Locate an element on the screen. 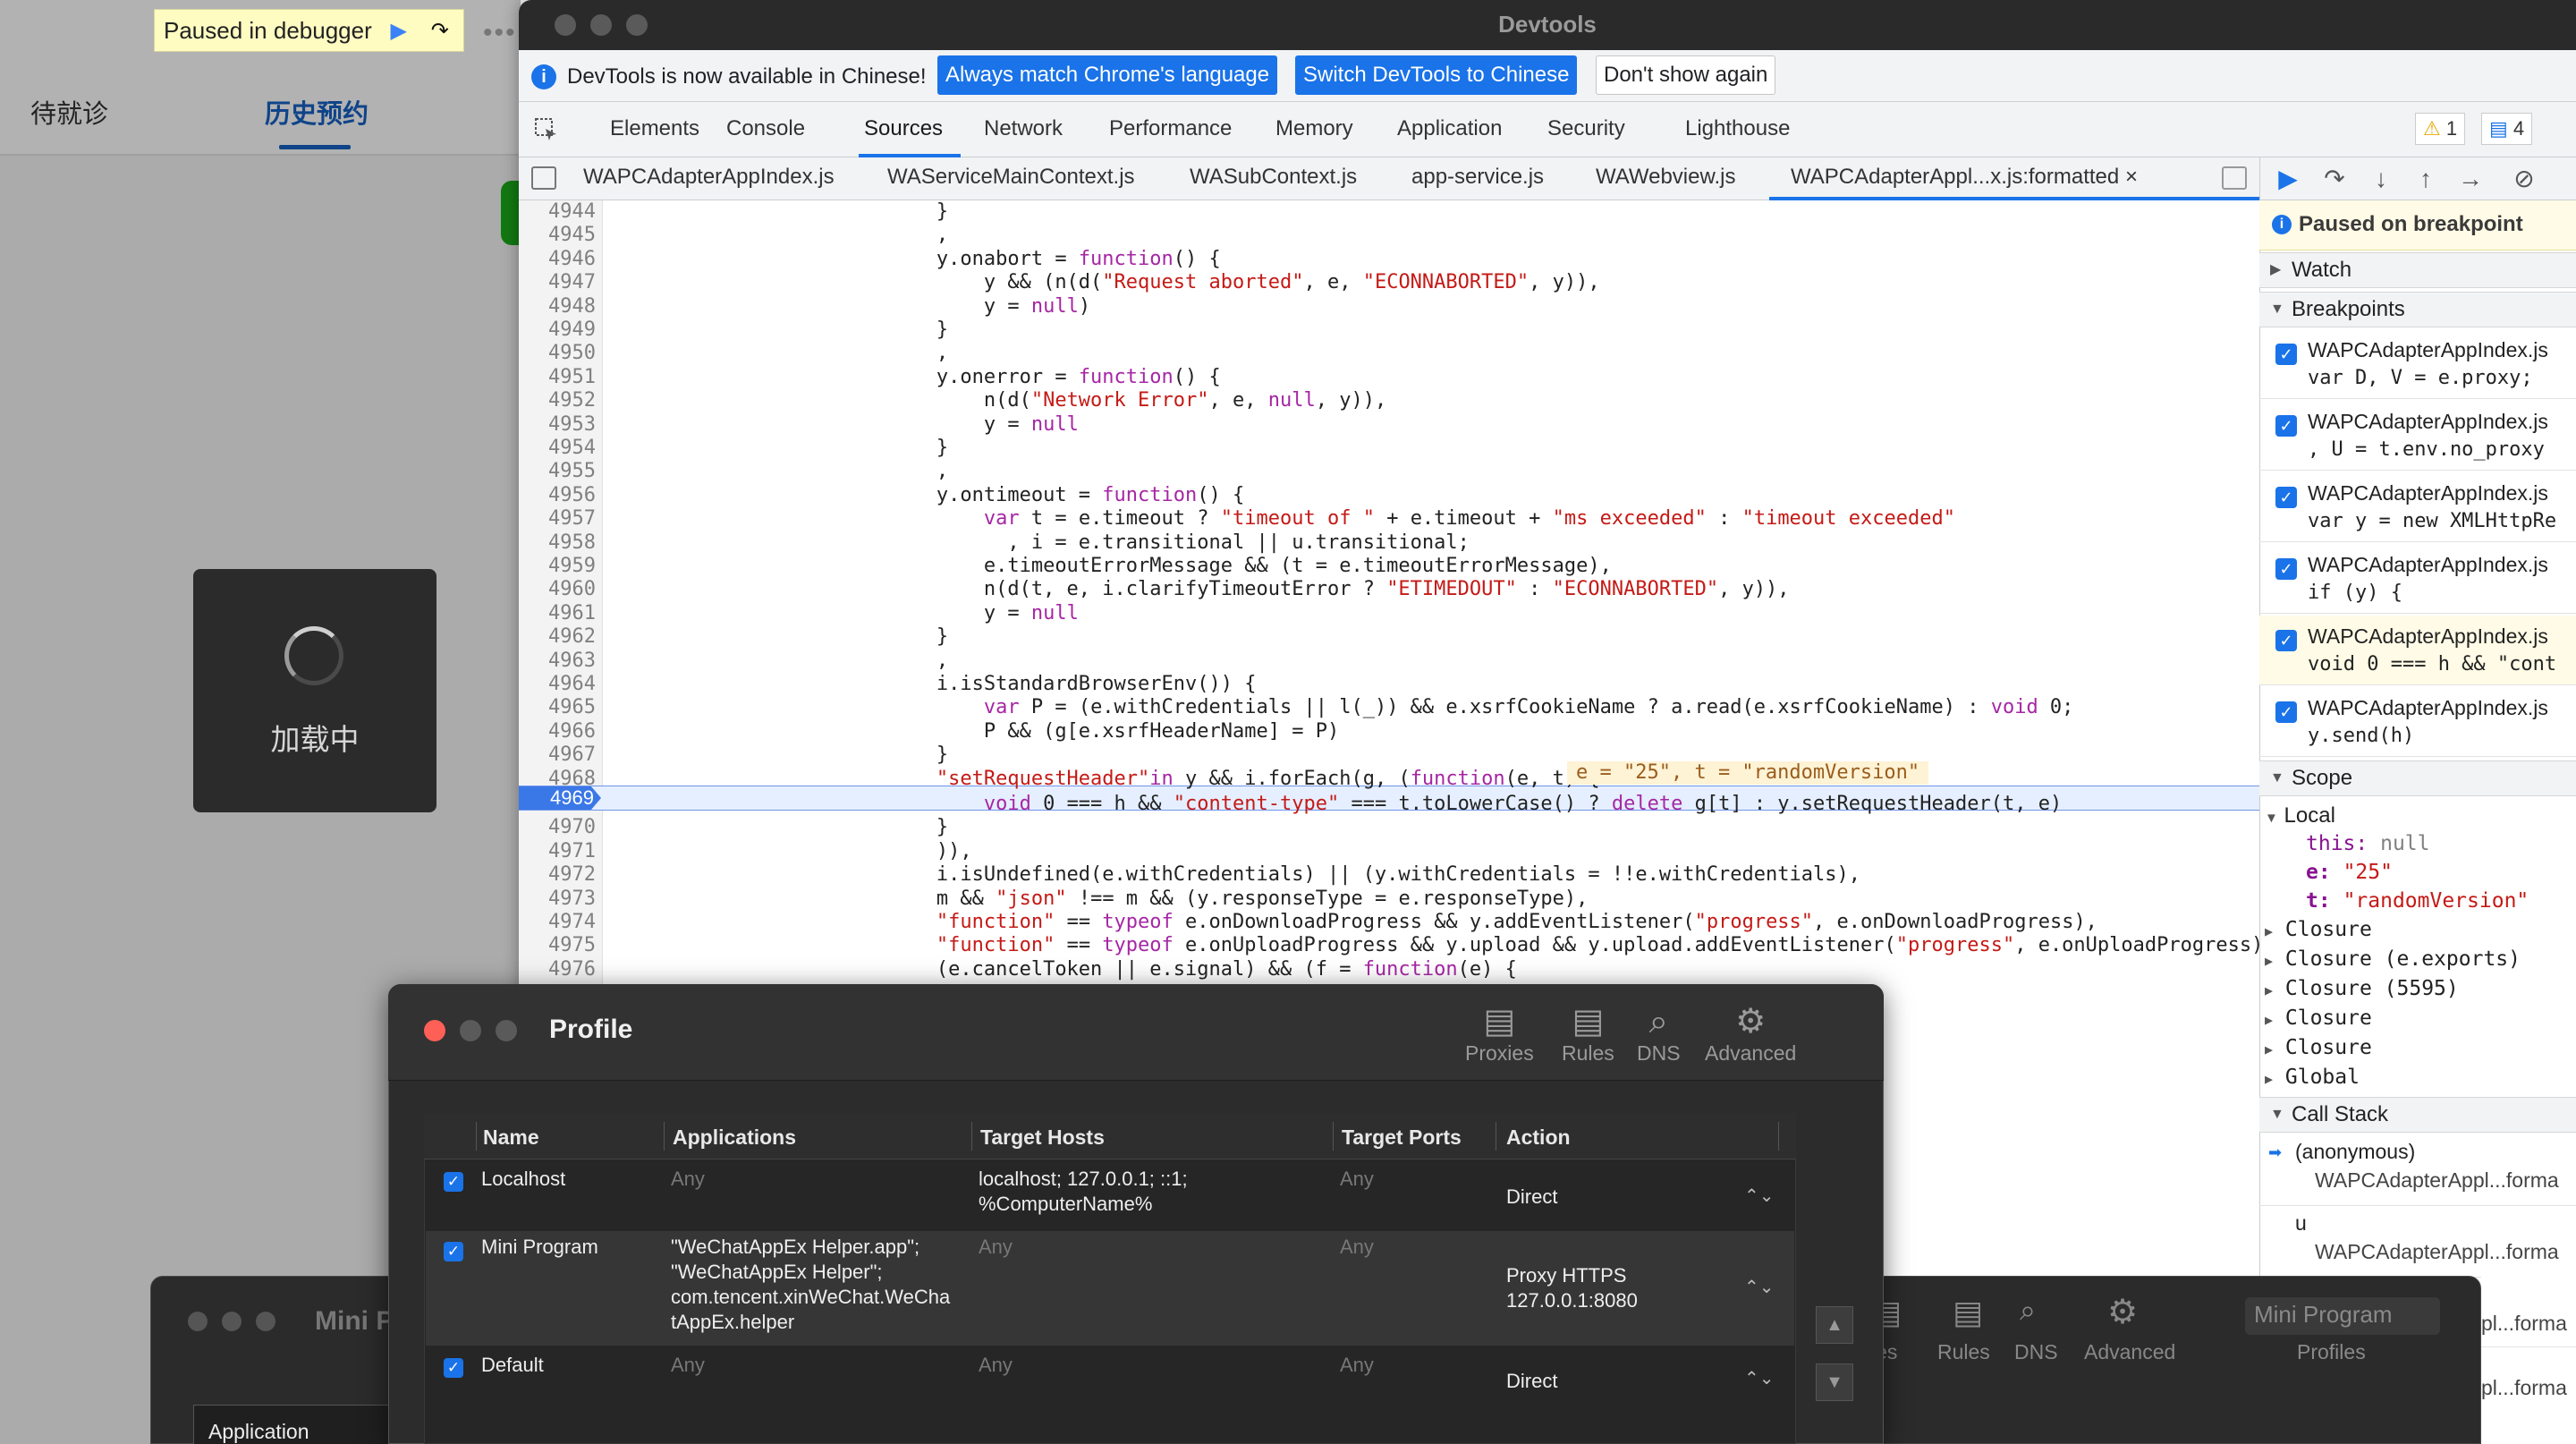 This screenshot has height=1444, width=2576. line-number: 4965 is located at coordinates (557, 707).